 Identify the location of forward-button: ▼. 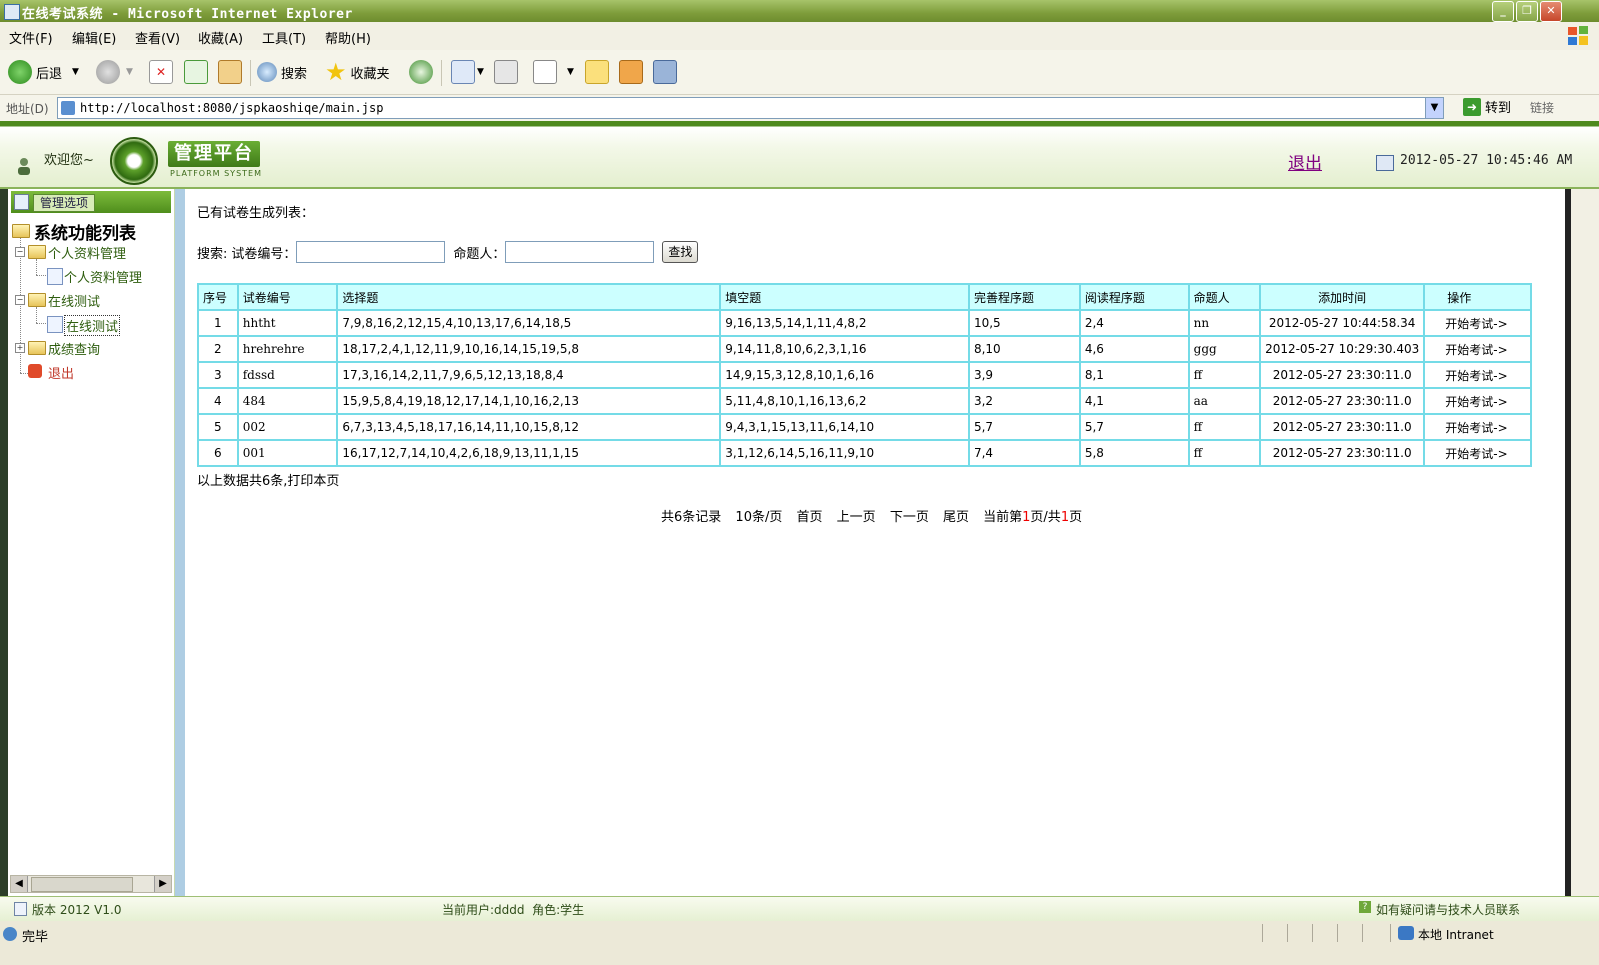
(114, 72).